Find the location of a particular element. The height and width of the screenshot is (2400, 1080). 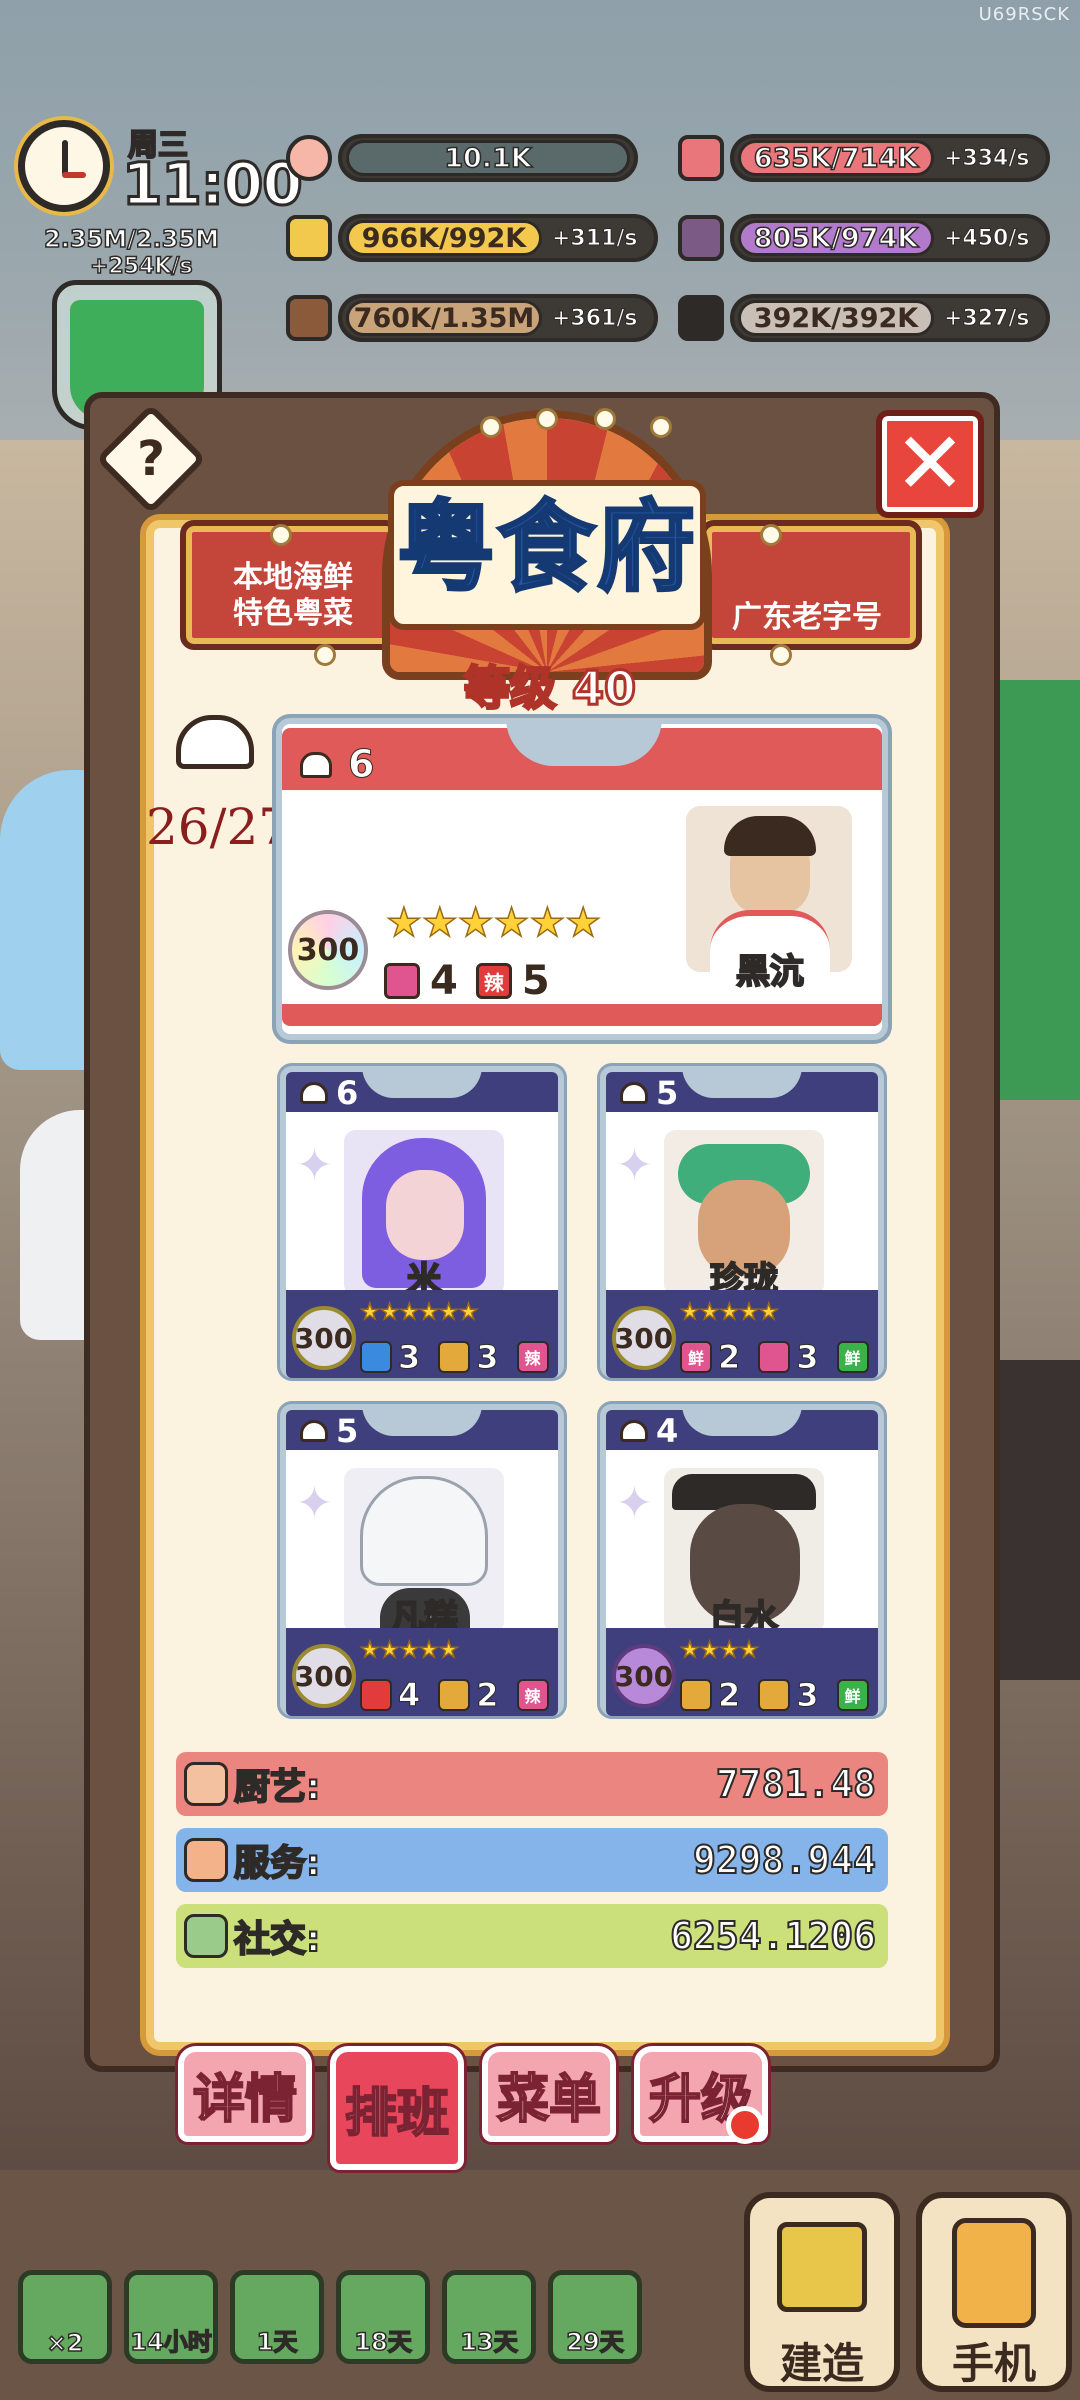

staff-skills: 3 3 辣 is located at coordinates (454, 1357).